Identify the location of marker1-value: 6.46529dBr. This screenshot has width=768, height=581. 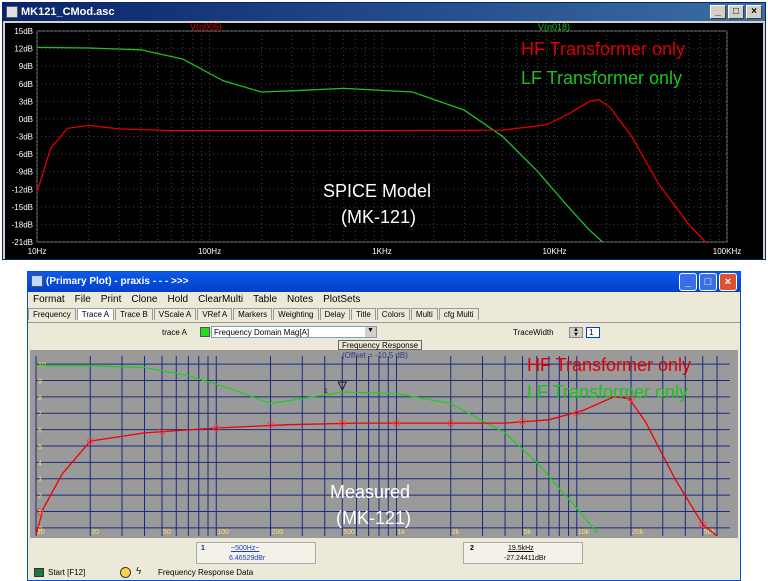
(247, 558).